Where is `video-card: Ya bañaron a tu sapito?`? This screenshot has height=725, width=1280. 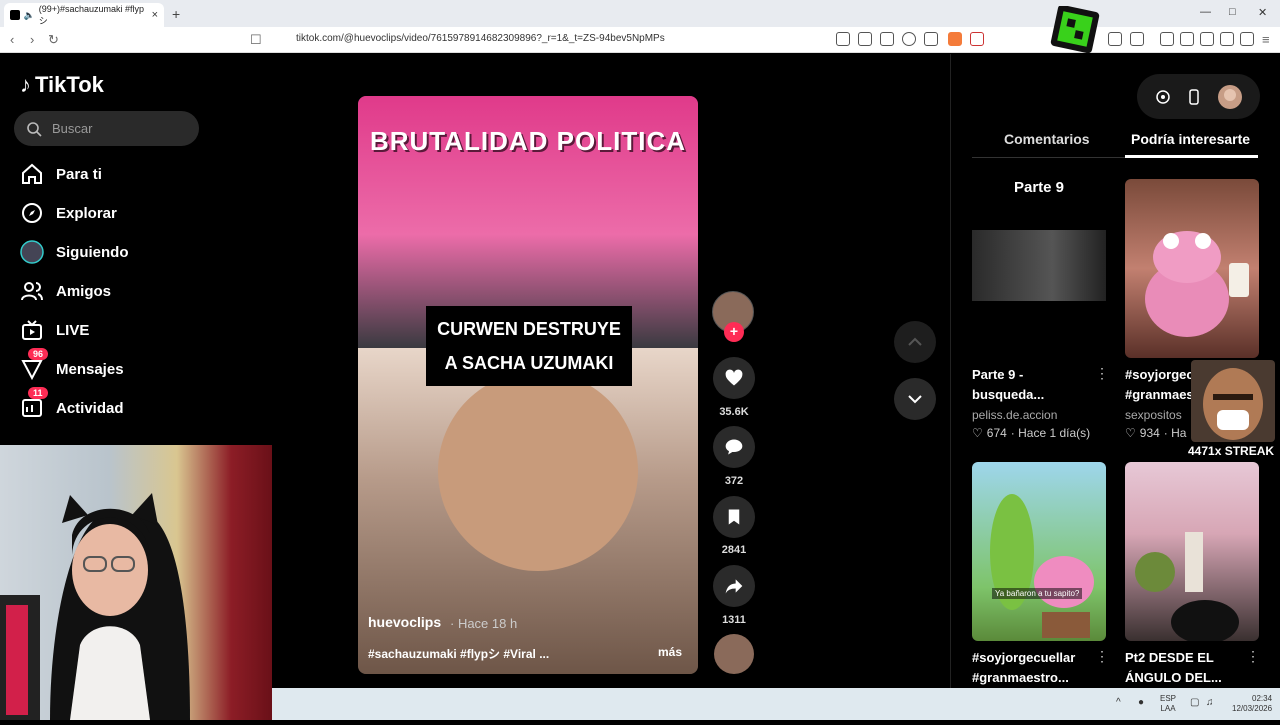 video-card: Ya bañaron a tu sapito? is located at coordinates (1039, 551).